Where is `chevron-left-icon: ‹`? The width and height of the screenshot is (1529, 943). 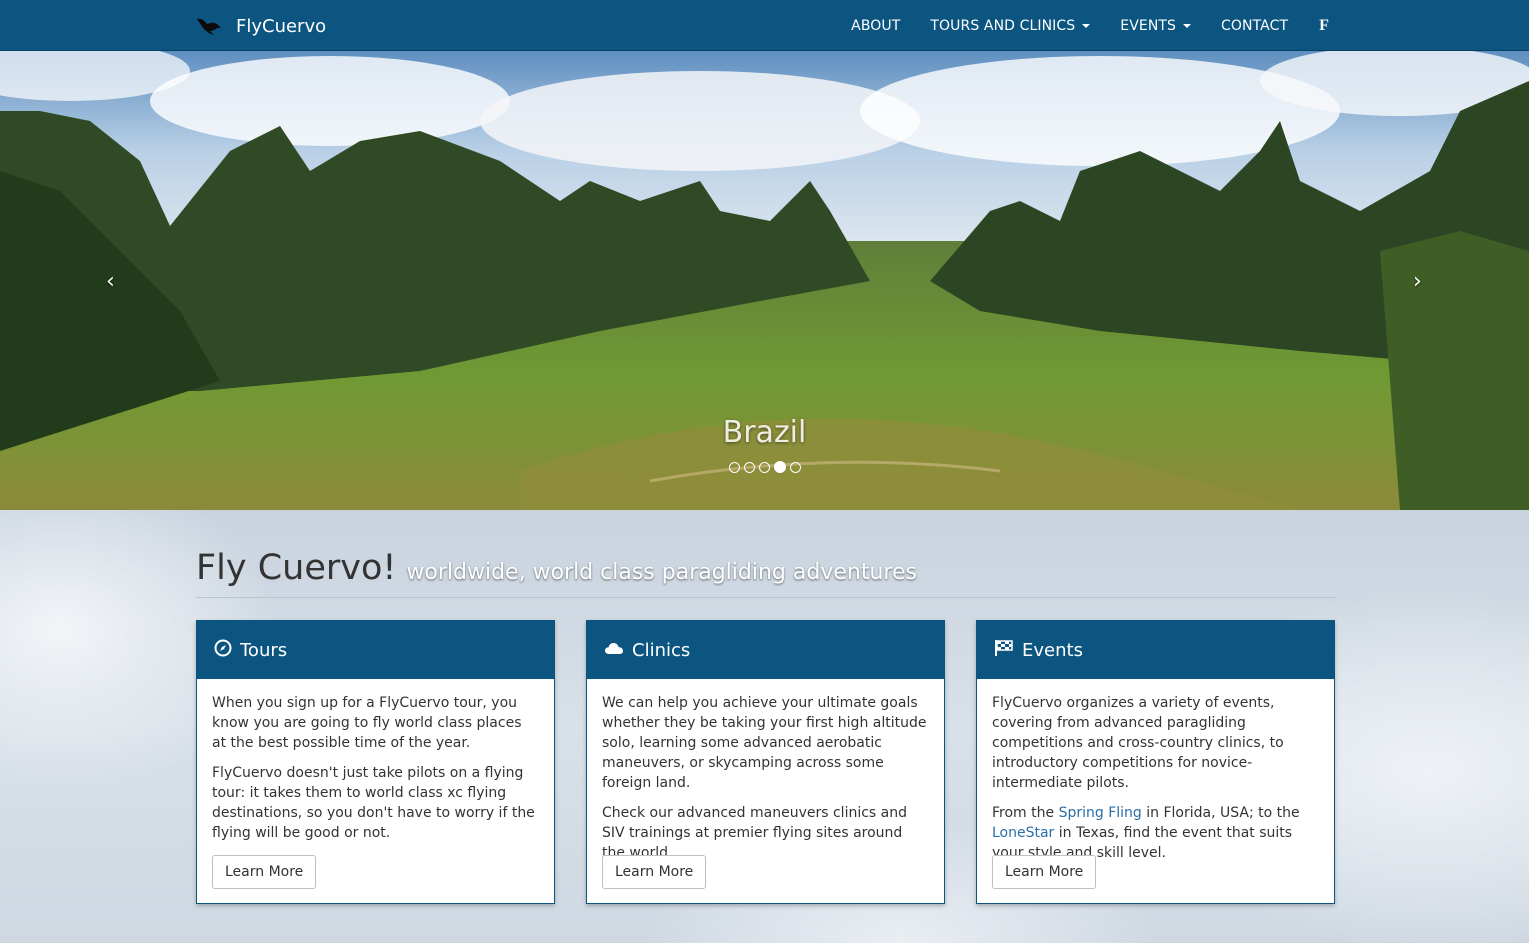
chevron-left-icon: ‹ is located at coordinates (110, 281).